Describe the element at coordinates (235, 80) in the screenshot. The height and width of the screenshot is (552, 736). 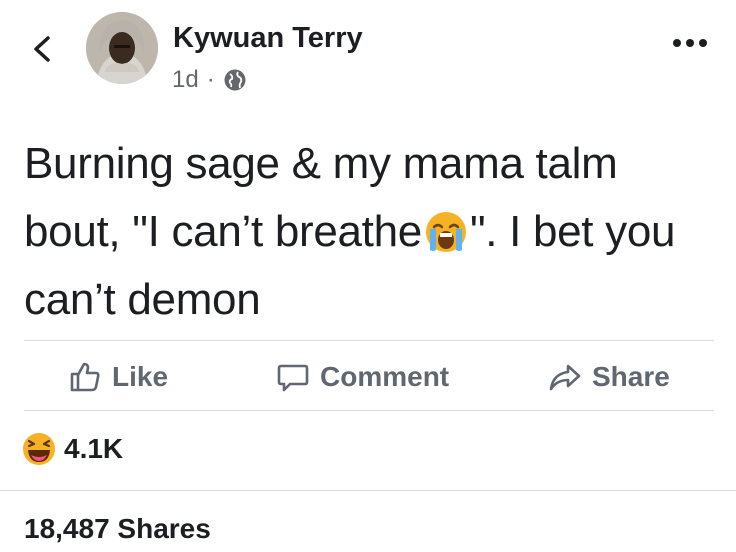
I see `globe-icon` at that location.